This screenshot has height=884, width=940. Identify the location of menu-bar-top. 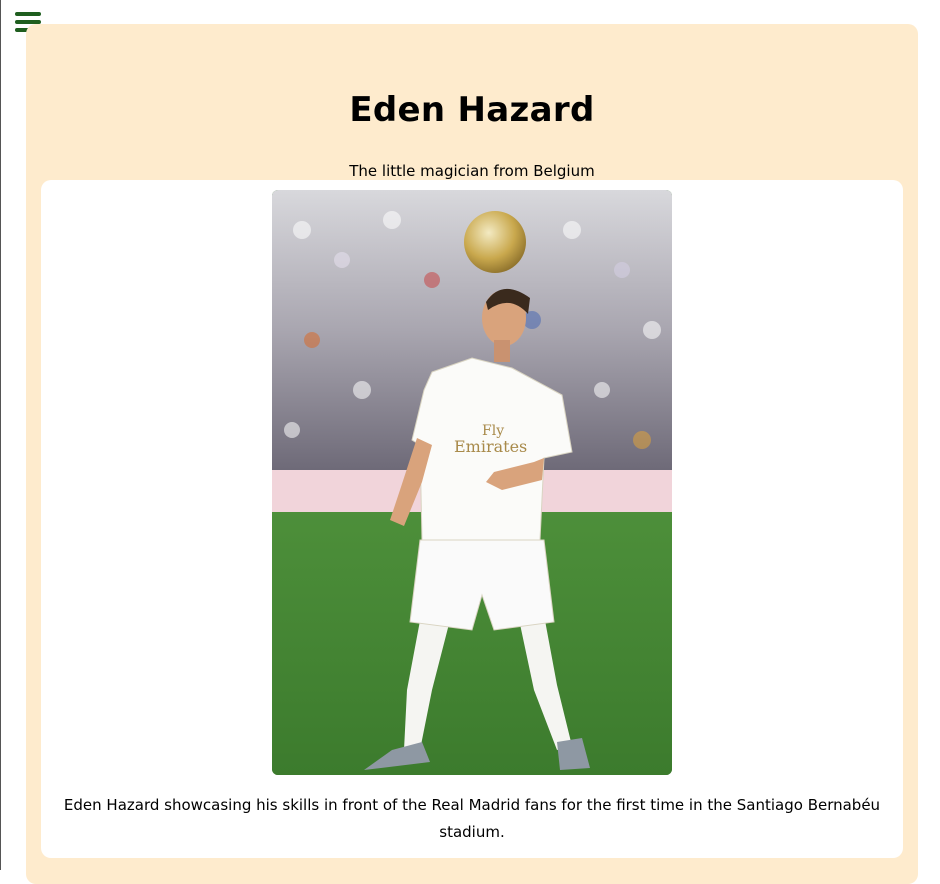
(28, 14).